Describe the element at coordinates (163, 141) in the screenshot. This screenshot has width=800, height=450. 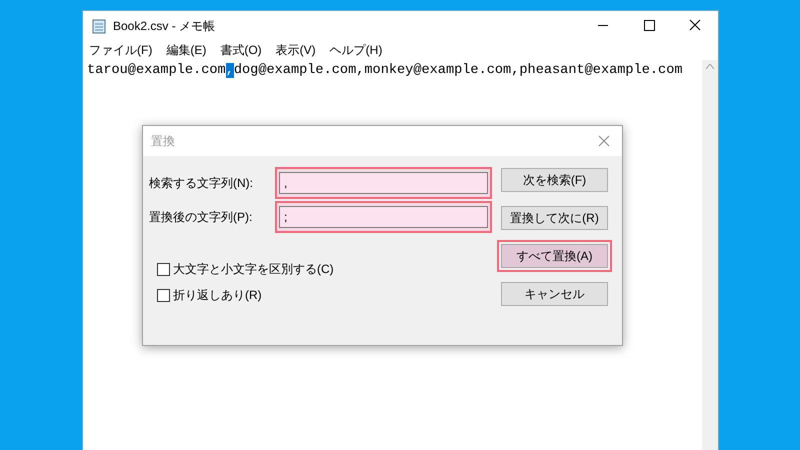
I see `dialog-title: 置換` at that location.